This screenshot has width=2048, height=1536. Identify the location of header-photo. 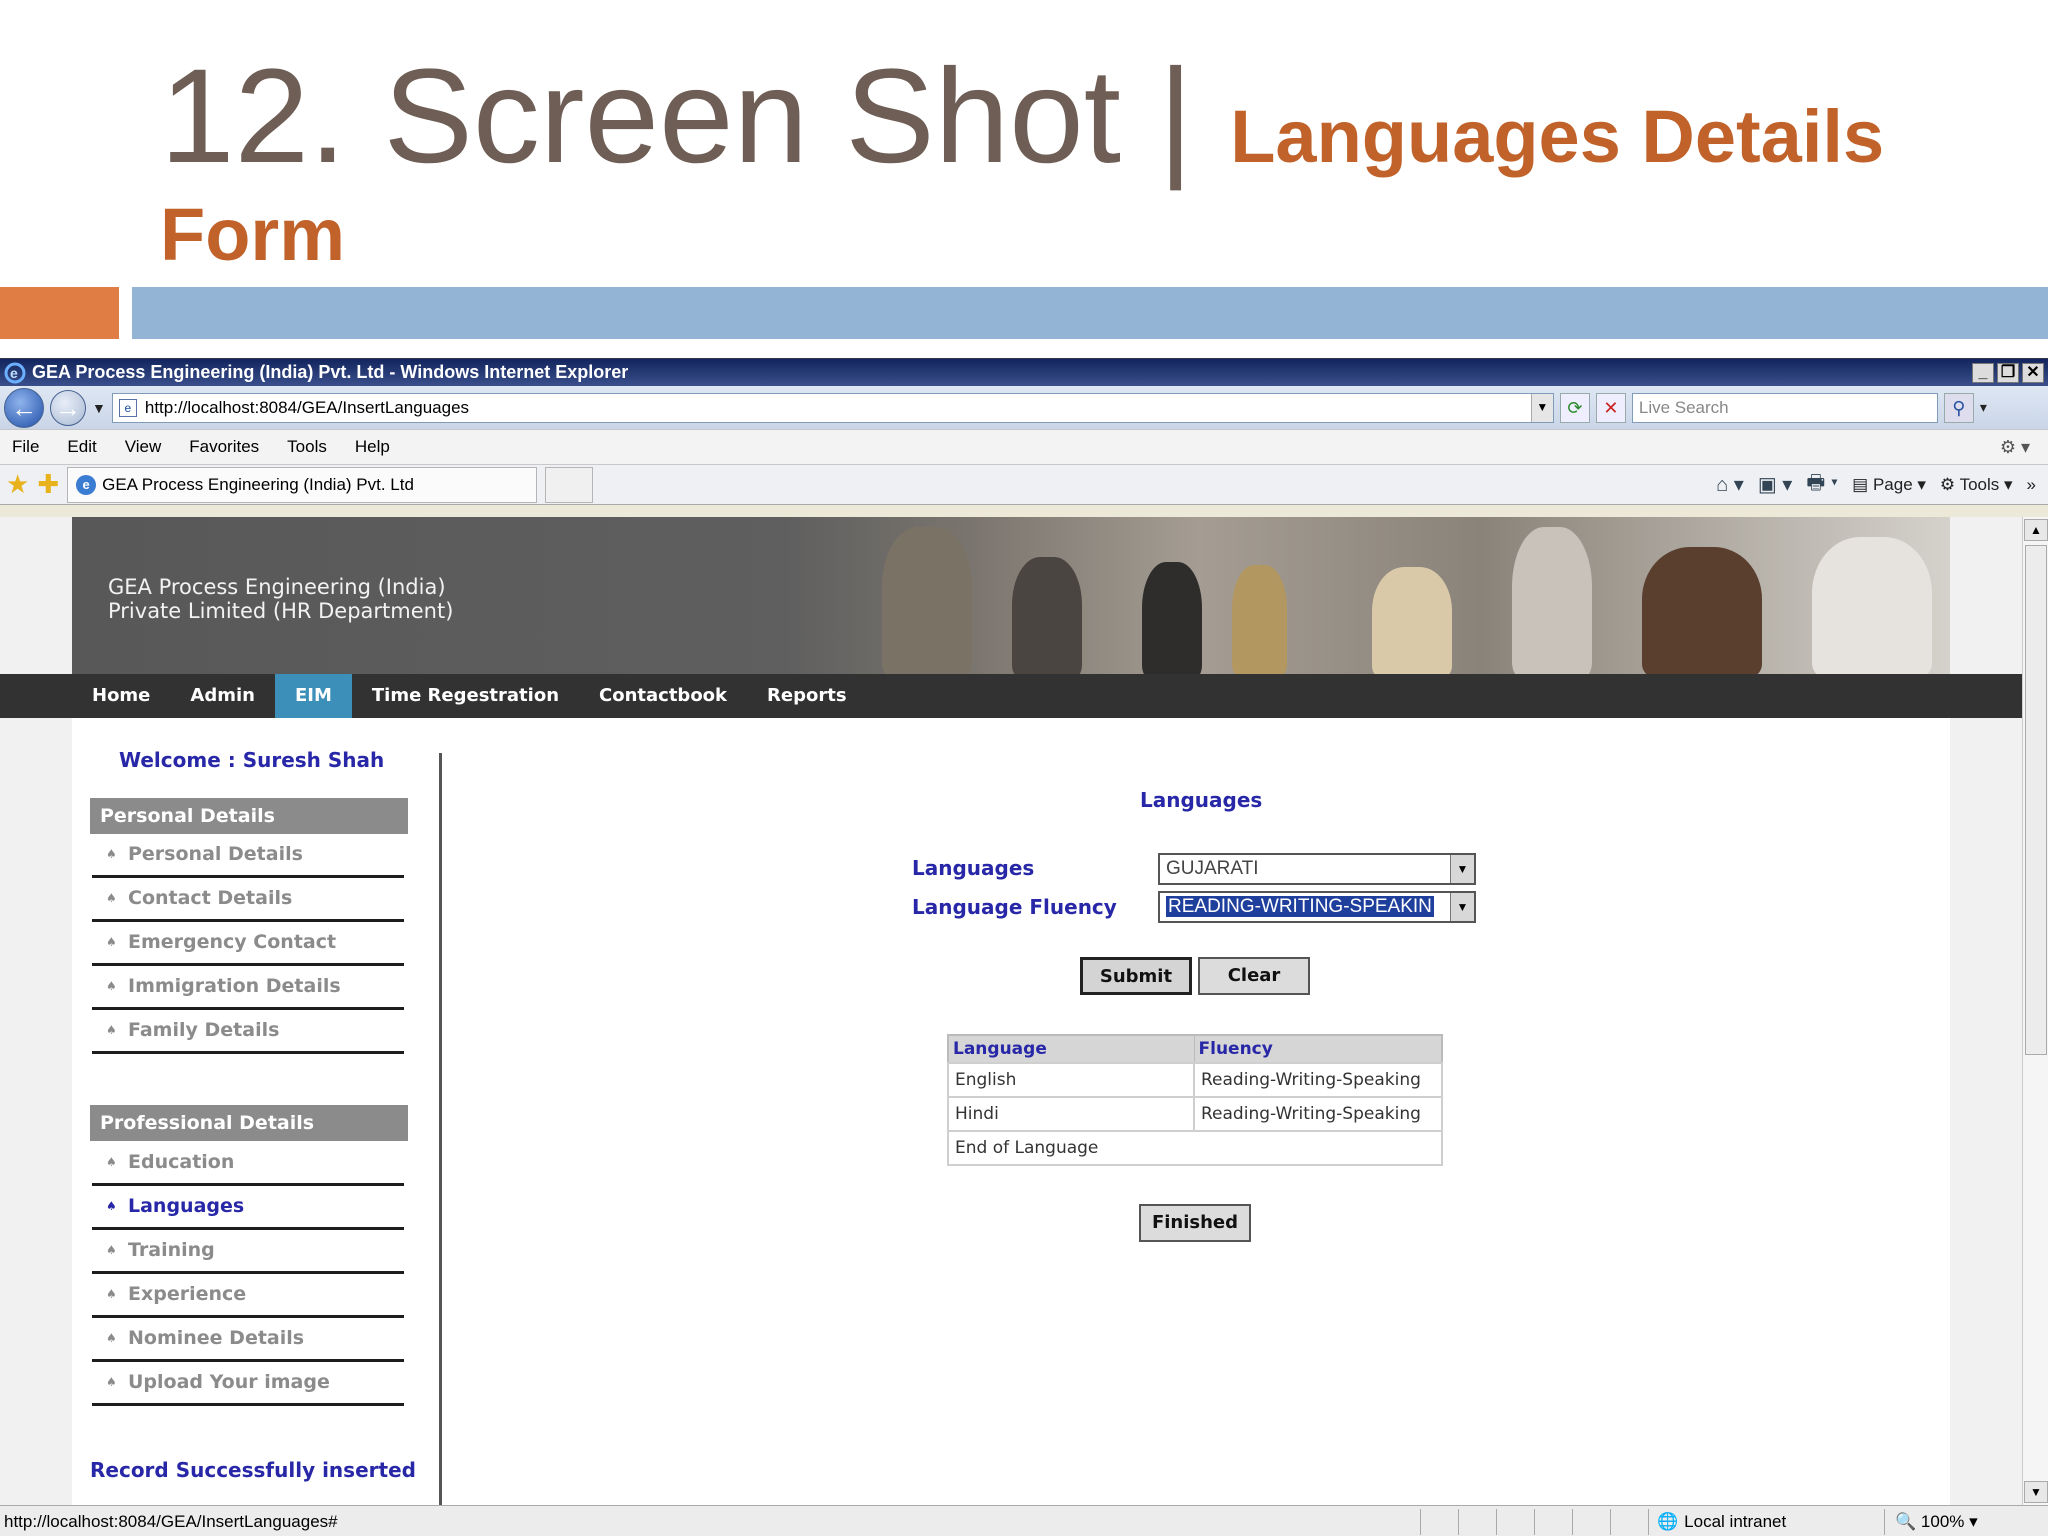
(1381, 595).